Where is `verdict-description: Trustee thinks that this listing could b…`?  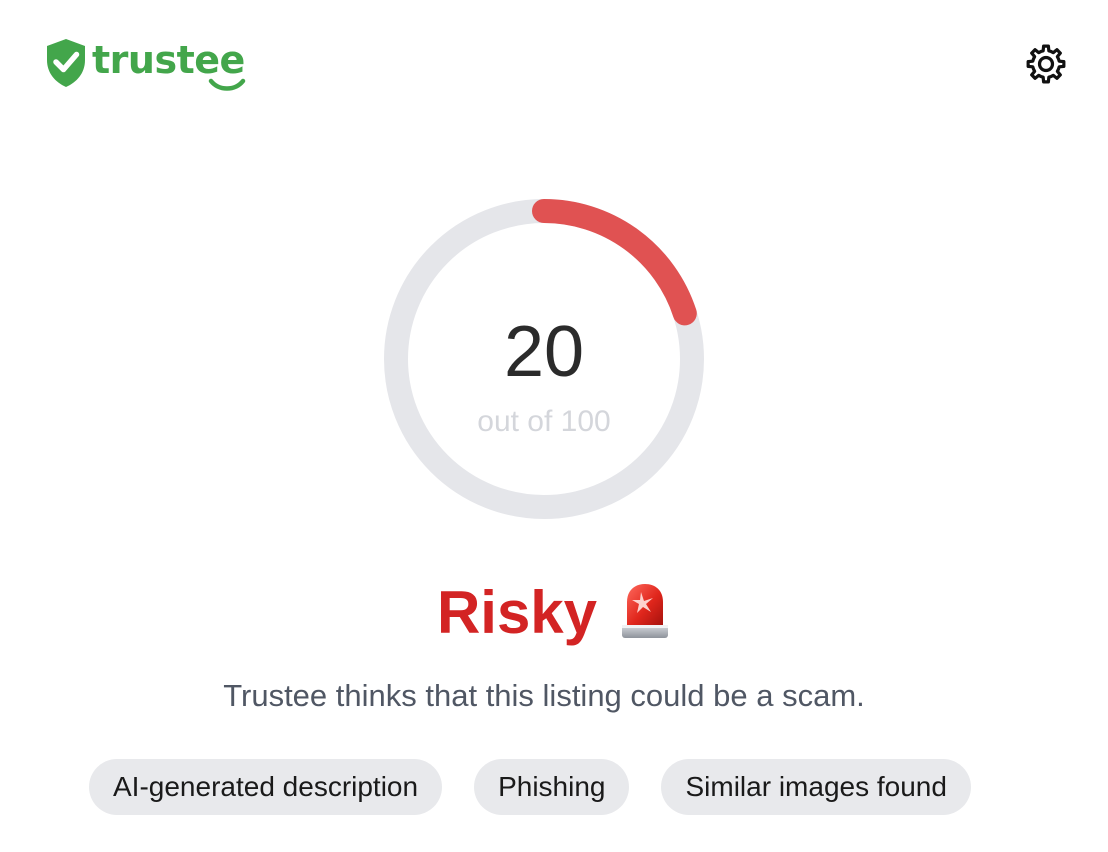 verdict-description: Trustee thinks that this listing could b… is located at coordinates (544, 695).